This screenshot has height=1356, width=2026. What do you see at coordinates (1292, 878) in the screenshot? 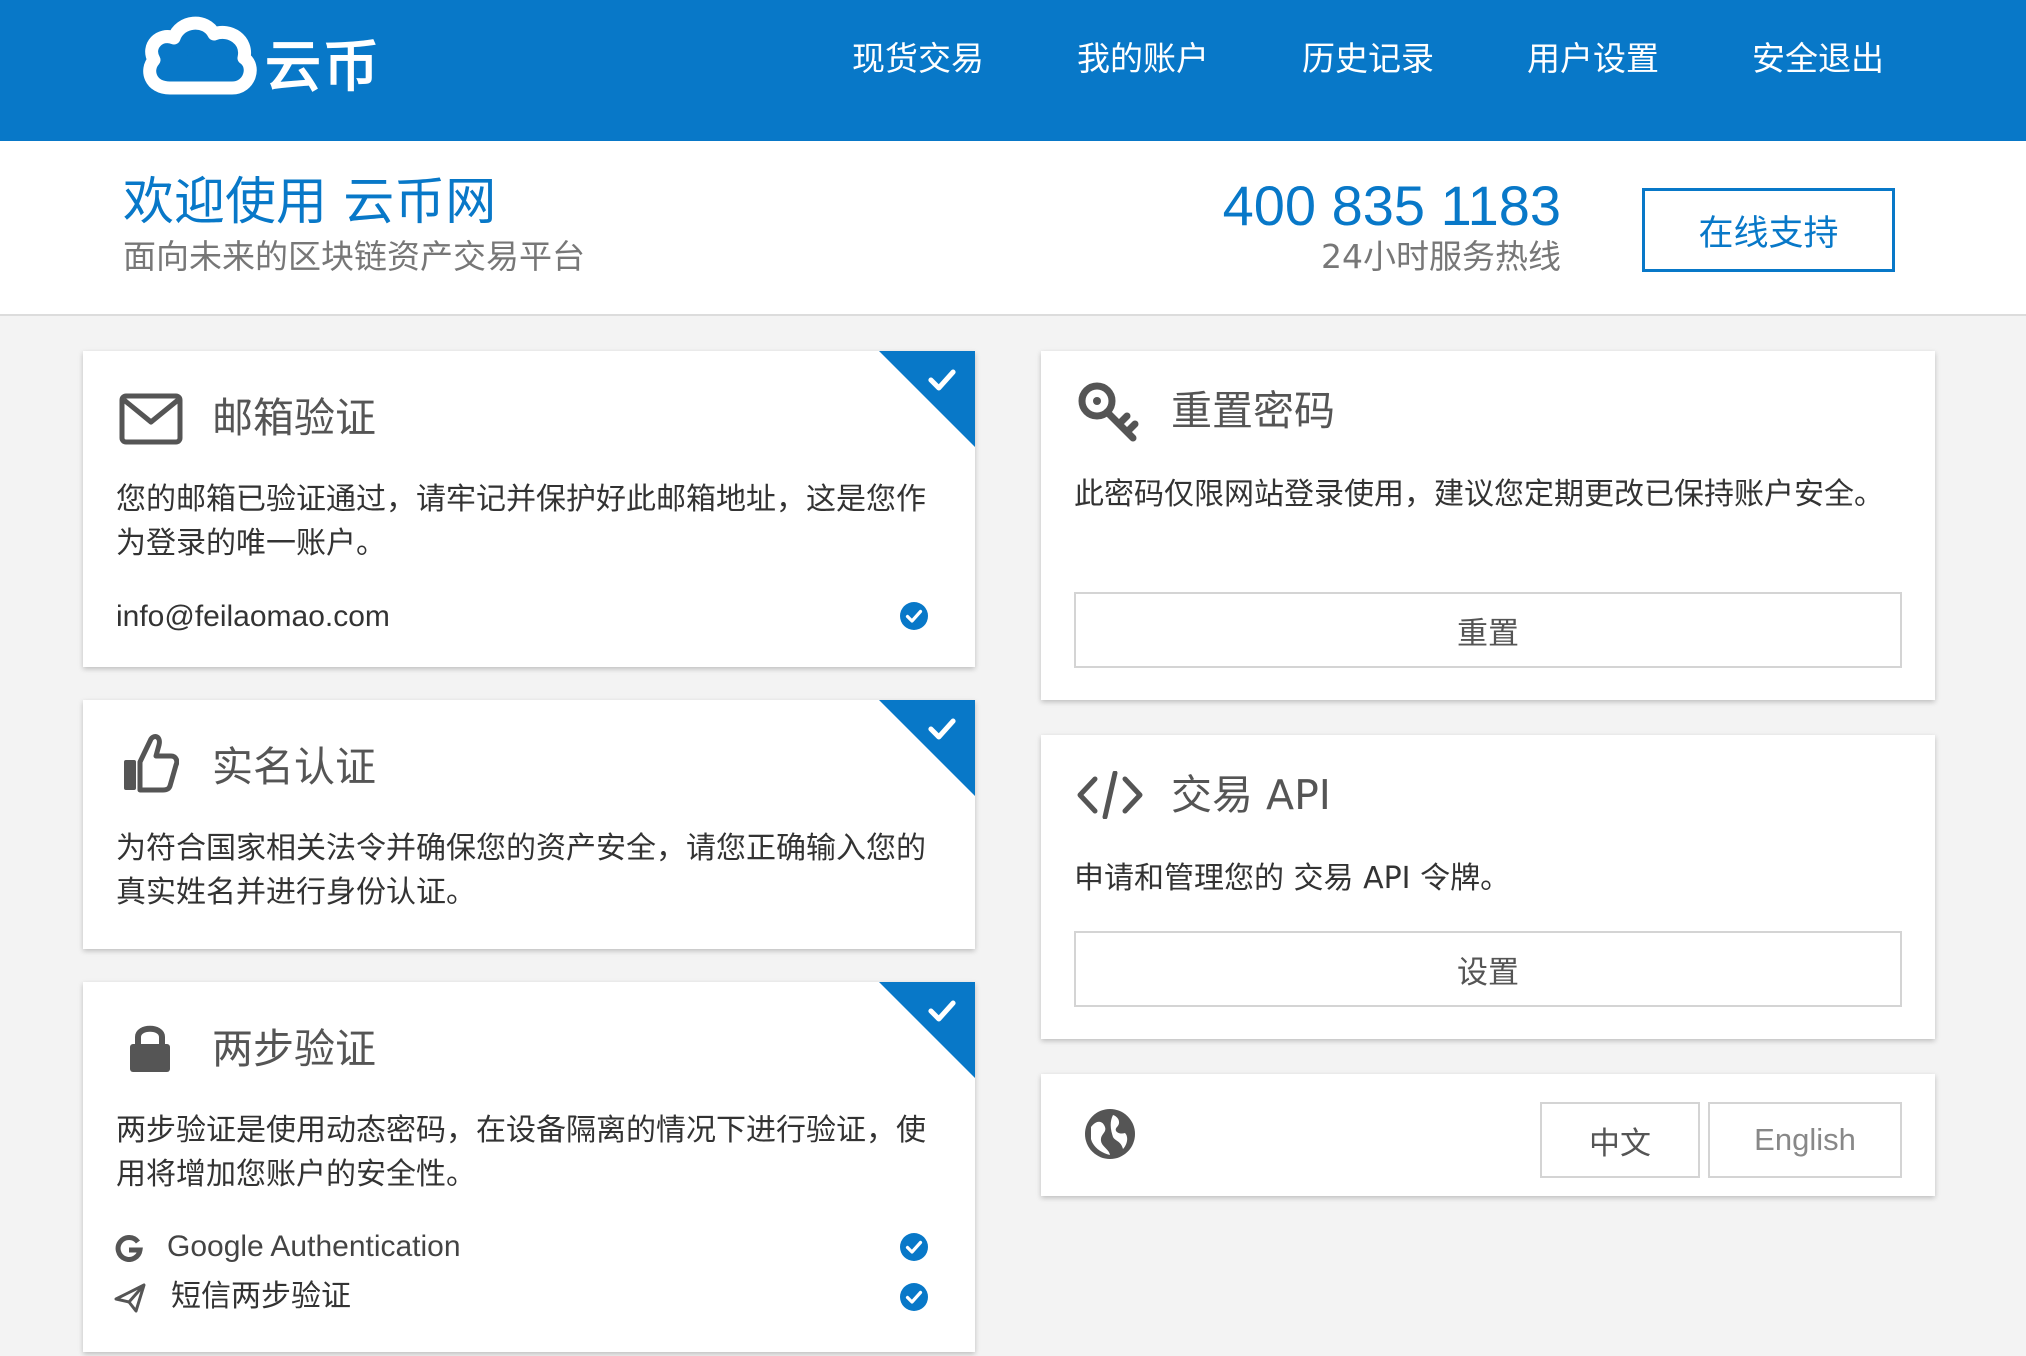
I see `card-description: 申请和管理您的 交易 API 令牌。` at bounding box center [1292, 878].